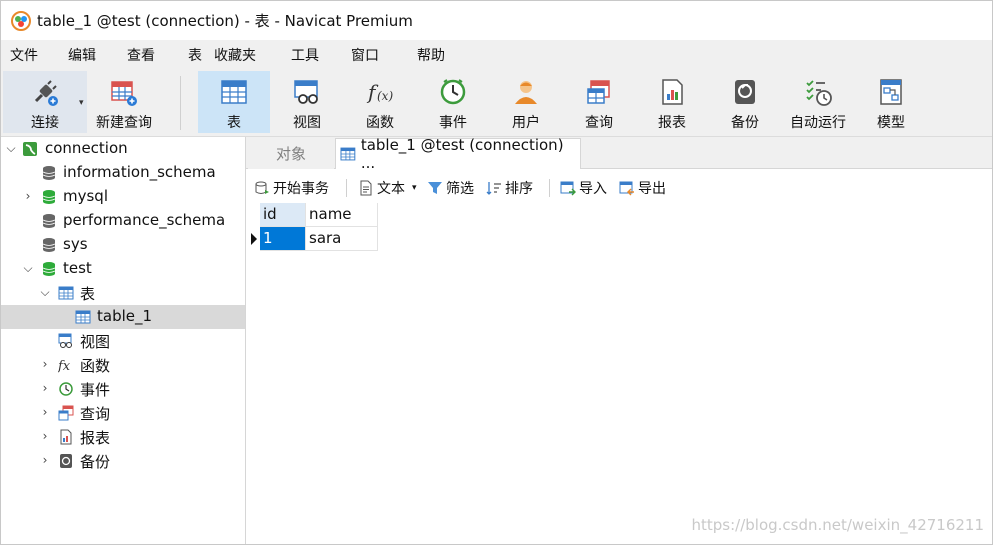 Image resolution: width=993 pixels, height=545 pixels. I want to click on tree-node-events: › 事件, so click(123, 389).